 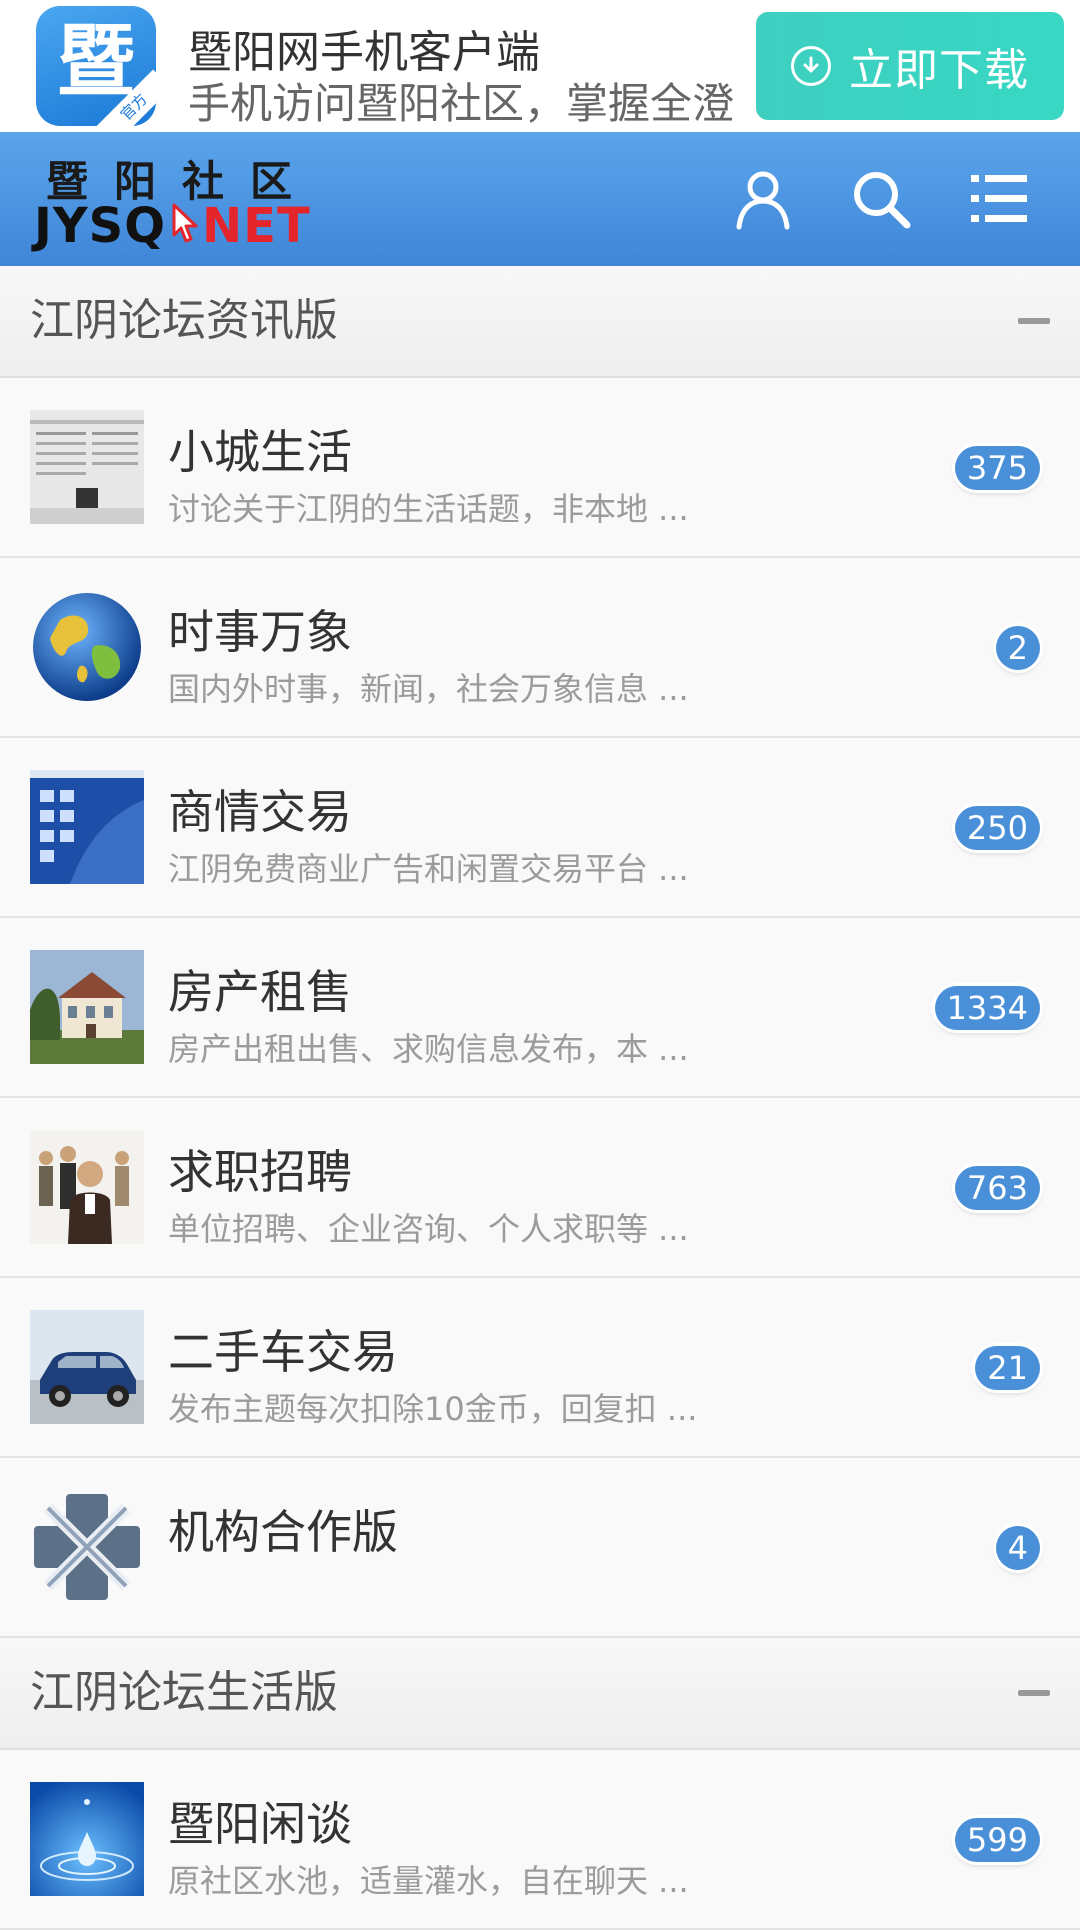 What do you see at coordinates (540, 828) in the screenshot?
I see `forum-item-shangqing: 商情交易 江阴免费商业广告和闲置交易平台 ... 250` at bounding box center [540, 828].